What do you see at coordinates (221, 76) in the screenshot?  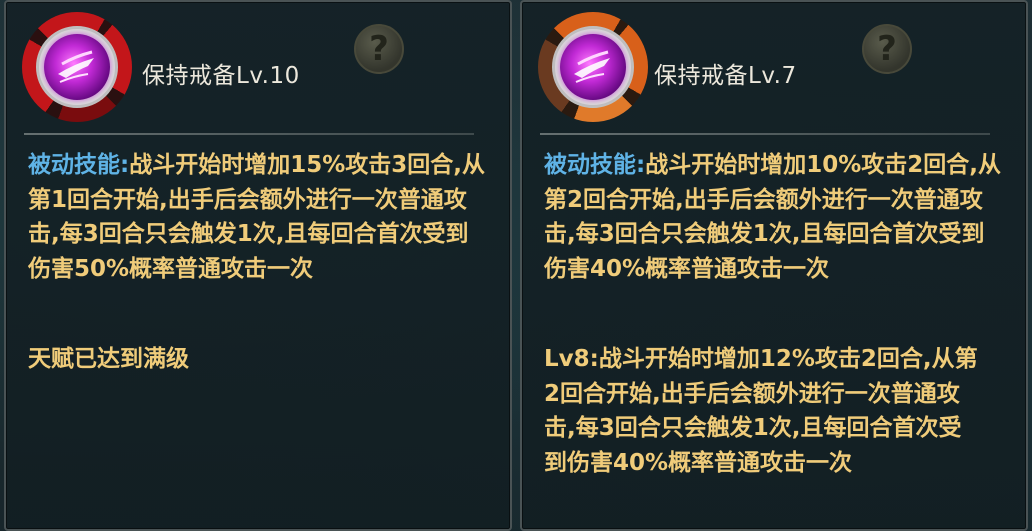 I see `skill-title: 保持戒备Lv.10` at bounding box center [221, 76].